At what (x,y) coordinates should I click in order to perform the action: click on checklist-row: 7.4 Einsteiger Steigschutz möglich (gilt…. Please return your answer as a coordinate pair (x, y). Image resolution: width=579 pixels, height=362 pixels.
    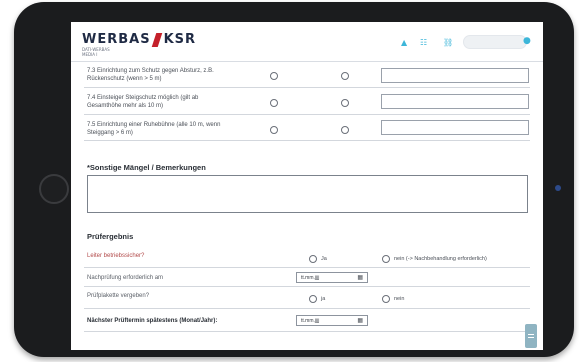
    Looking at the image, I should click on (307, 101).